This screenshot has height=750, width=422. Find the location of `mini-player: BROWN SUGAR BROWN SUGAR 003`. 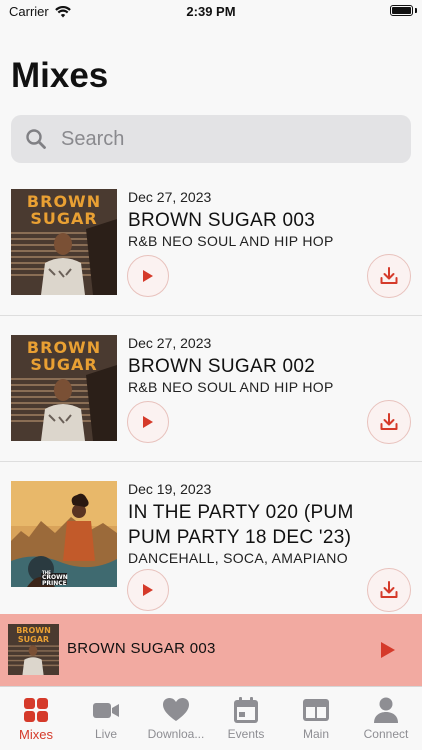

mini-player: BROWN SUGAR BROWN SUGAR 003 is located at coordinates (211, 650).